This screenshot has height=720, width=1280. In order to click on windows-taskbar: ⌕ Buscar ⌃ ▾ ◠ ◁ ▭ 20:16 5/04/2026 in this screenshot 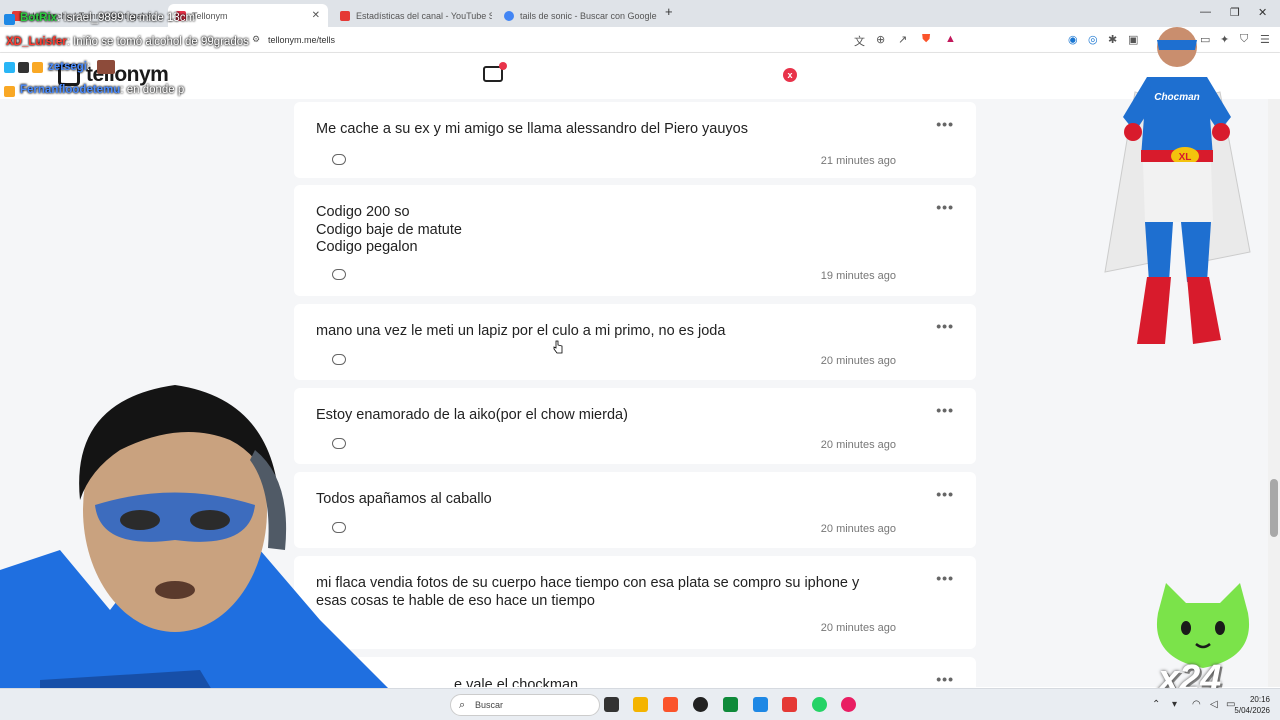, I will do `click(640, 704)`.